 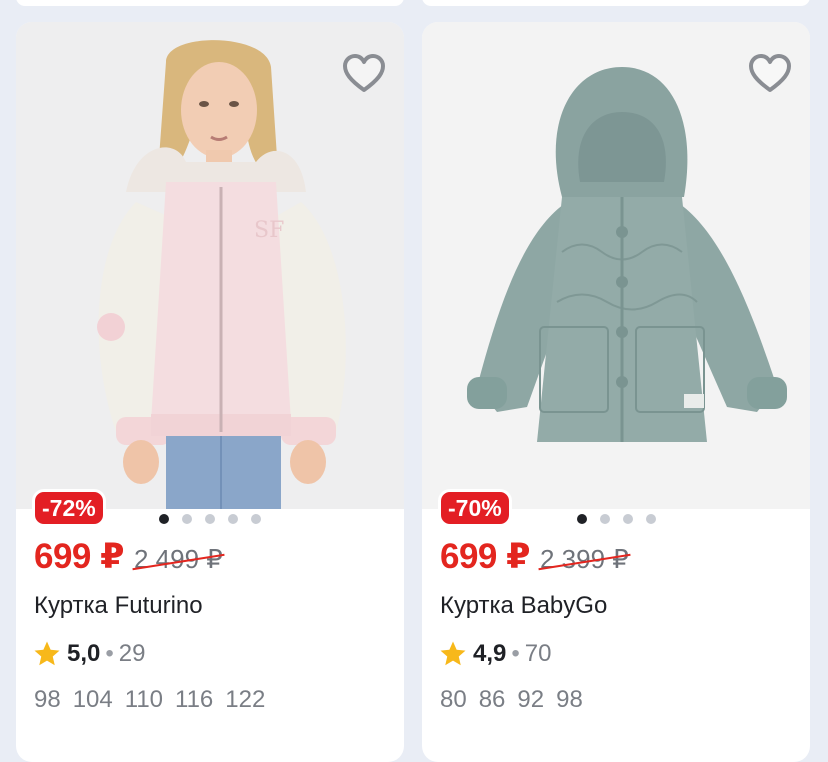 What do you see at coordinates (92, 699) in the screenshot?
I see `size-option: 104` at bounding box center [92, 699].